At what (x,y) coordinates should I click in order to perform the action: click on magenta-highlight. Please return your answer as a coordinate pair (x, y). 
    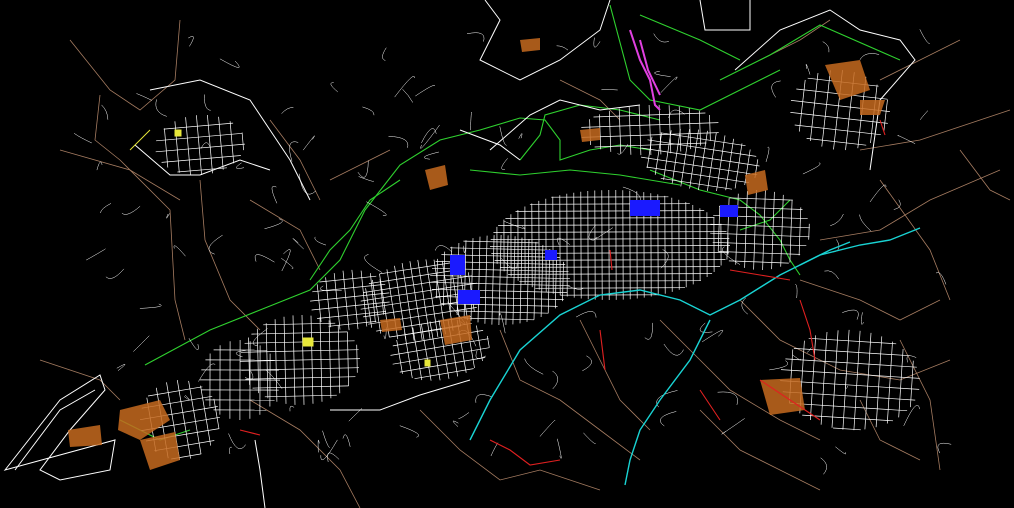
    Looking at the image, I should click on (645, 70).